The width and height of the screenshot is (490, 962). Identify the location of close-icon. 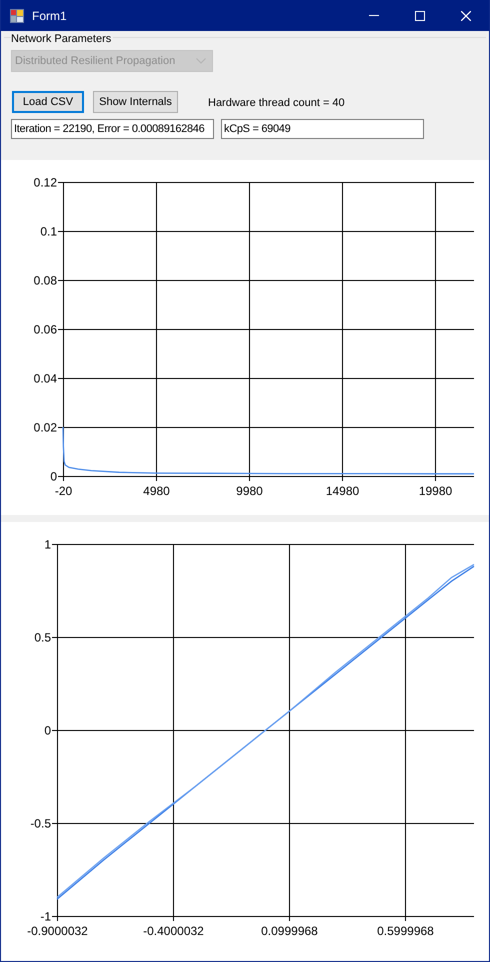
(466, 15).